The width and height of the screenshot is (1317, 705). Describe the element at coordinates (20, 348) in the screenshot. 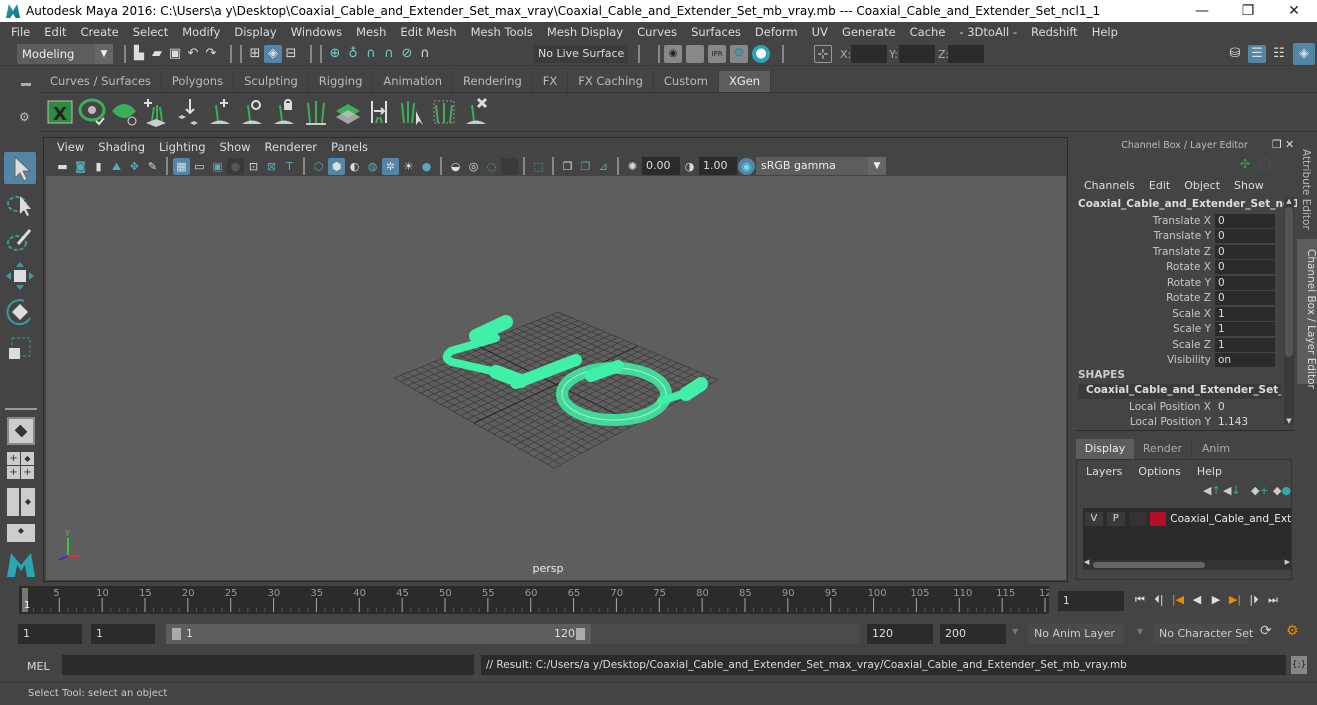

I see `scale-tool-button` at that location.